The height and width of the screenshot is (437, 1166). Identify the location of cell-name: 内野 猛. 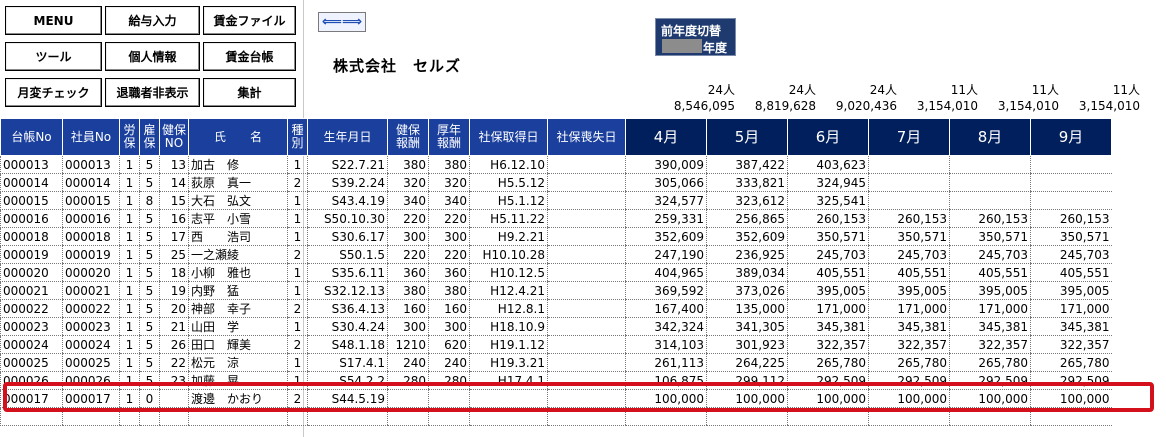
(238, 290).